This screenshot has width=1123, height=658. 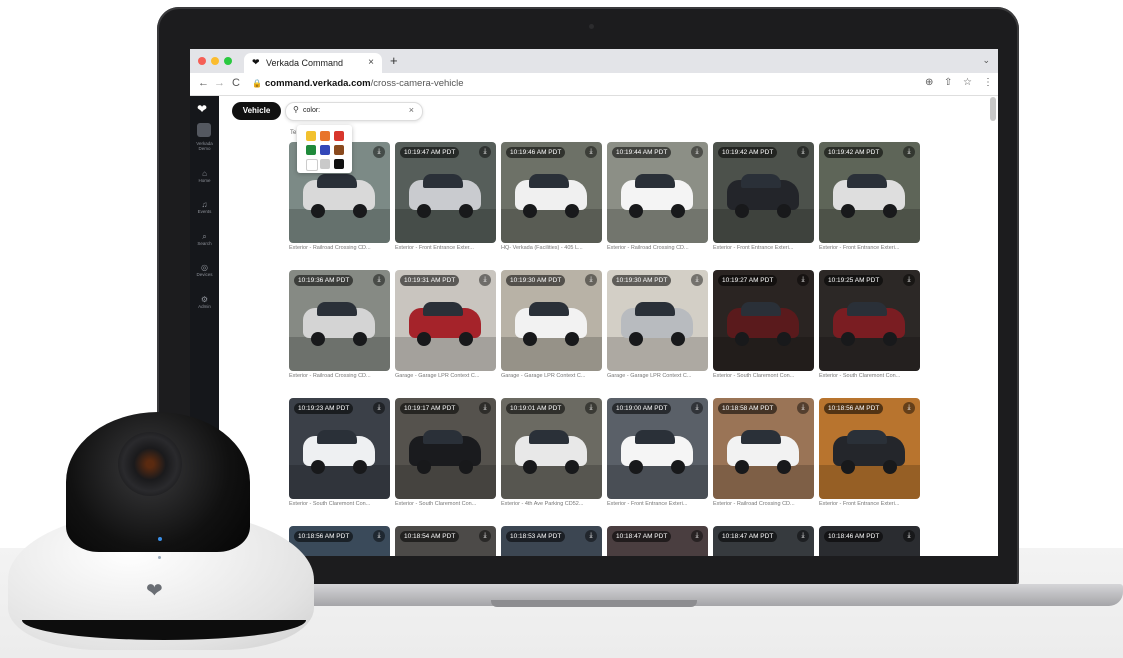 What do you see at coordinates (215, 61) in the screenshot?
I see `minimize-window-icon` at bounding box center [215, 61].